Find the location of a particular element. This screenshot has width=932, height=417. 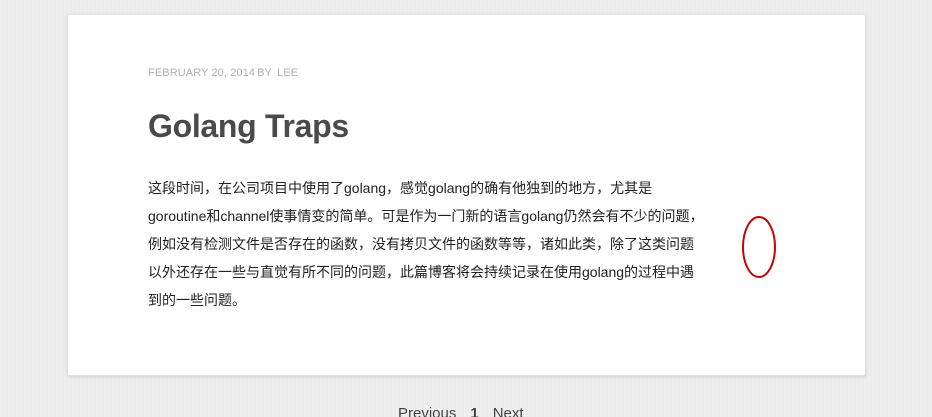

post-meta: FEBRUARY 20, 2014 BY LEE is located at coordinates (224, 73).